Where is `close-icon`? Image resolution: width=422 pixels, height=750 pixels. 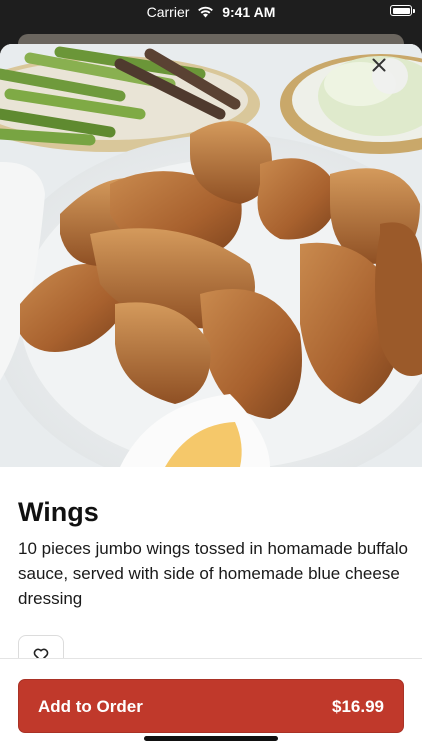
close-icon is located at coordinates (379, 65).